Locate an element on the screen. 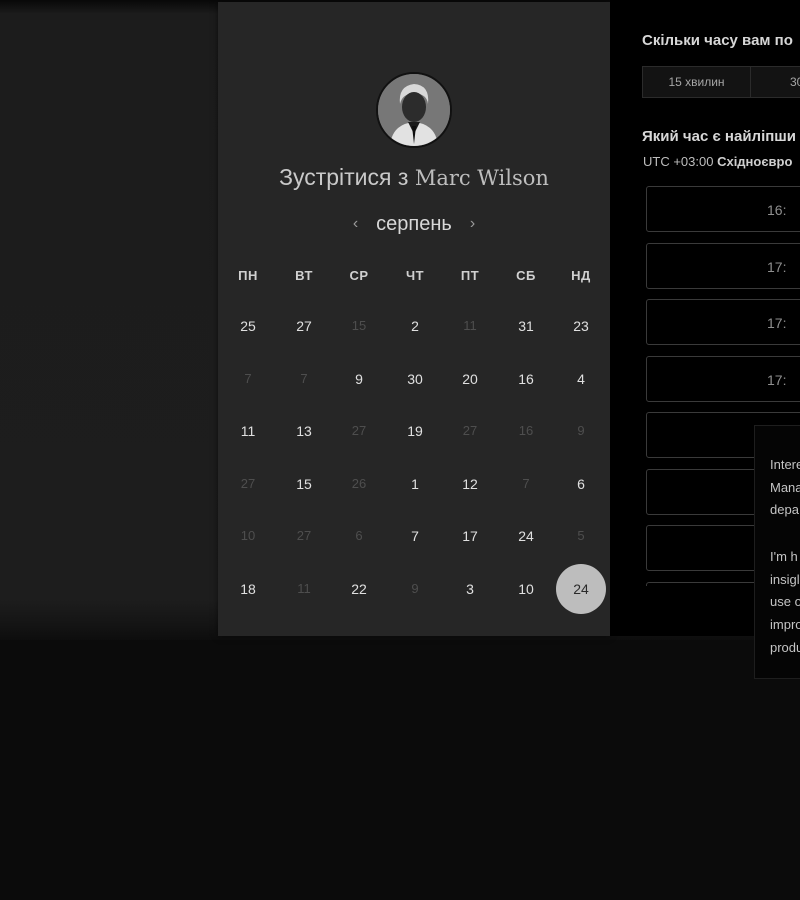 The height and width of the screenshot is (900, 800). timezone-name: Східноєвро is located at coordinates (754, 161).